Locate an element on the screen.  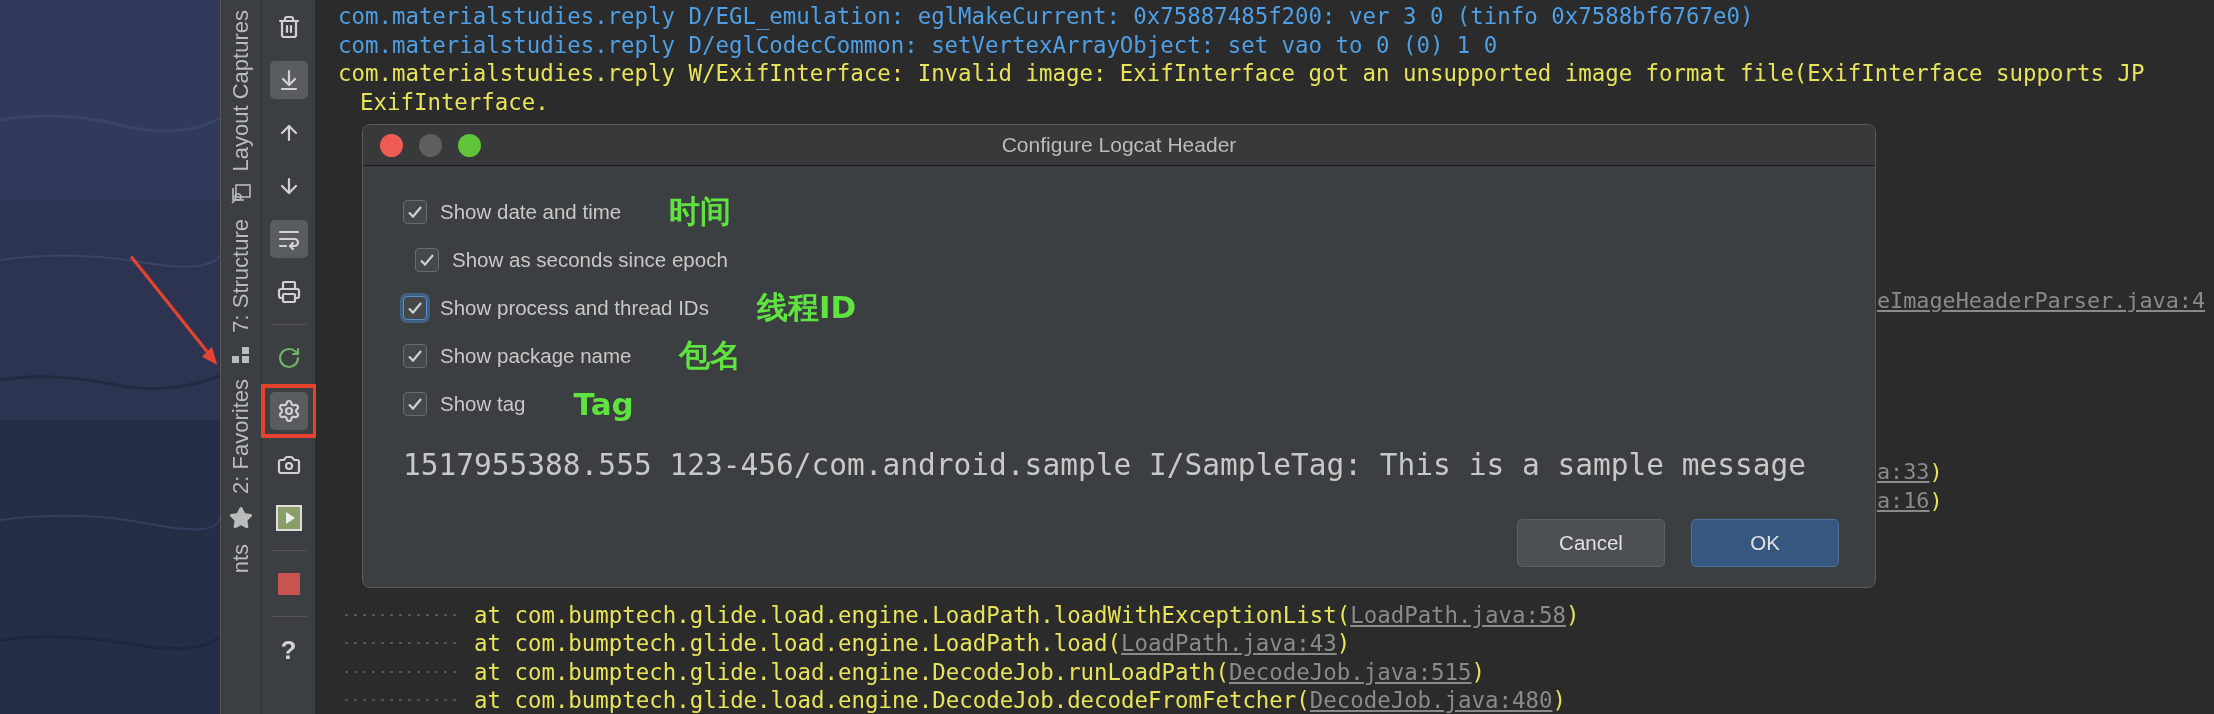
camera-icon is located at coordinates (288, 465).